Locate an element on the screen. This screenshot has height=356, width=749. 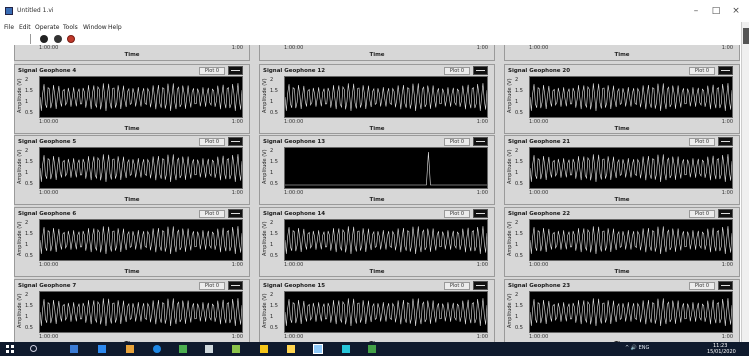
graph-title: Signal Geophone 15 is located at coordinates (294, 286).